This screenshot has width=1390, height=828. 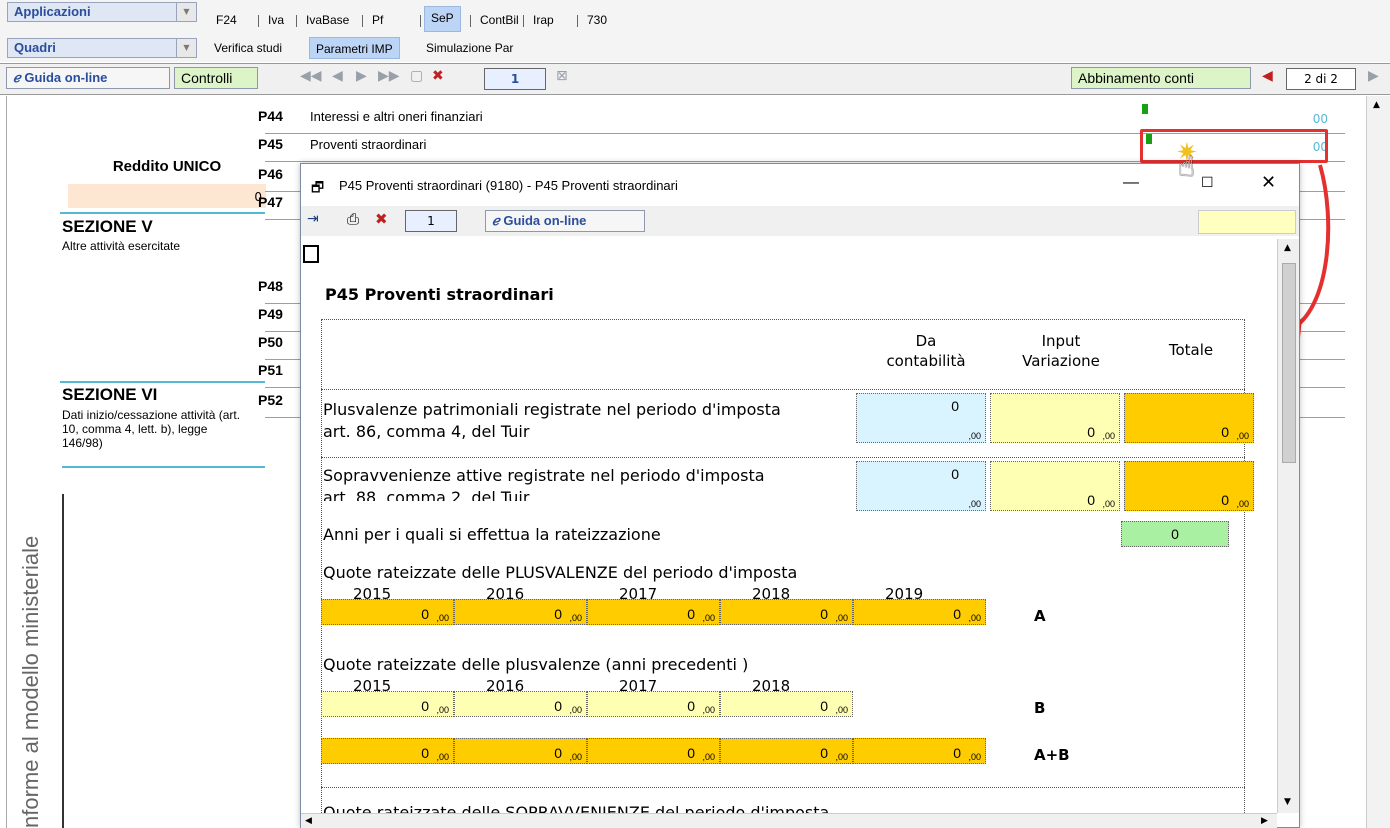 What do you see at coordinates (1267, 76) in the screenshot?
I see `prev-arrow-icon: ◀` at bounding box center [1267, 76].